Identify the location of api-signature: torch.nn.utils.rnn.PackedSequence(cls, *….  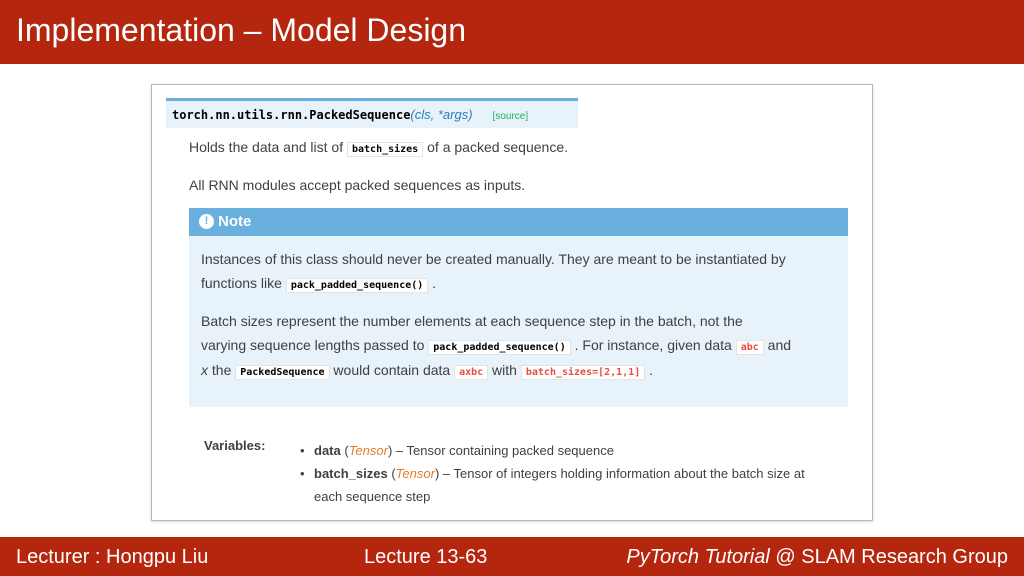
(372, 113).